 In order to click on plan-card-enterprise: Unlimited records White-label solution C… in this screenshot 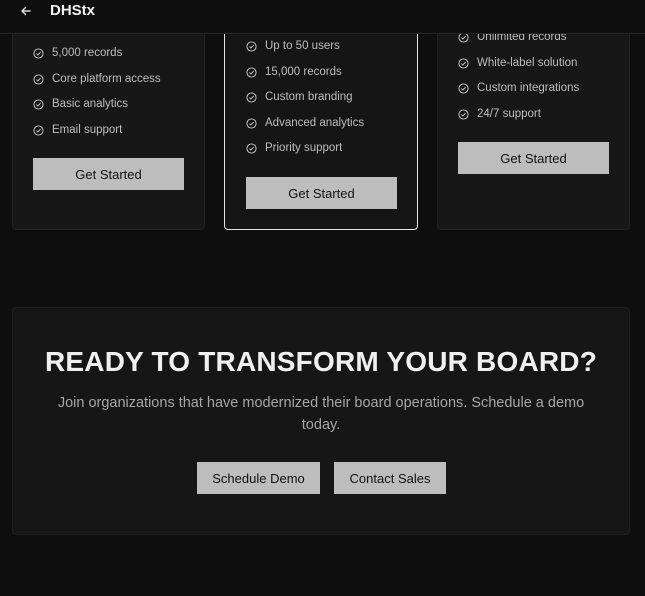, I will do `click(533, 115)`.